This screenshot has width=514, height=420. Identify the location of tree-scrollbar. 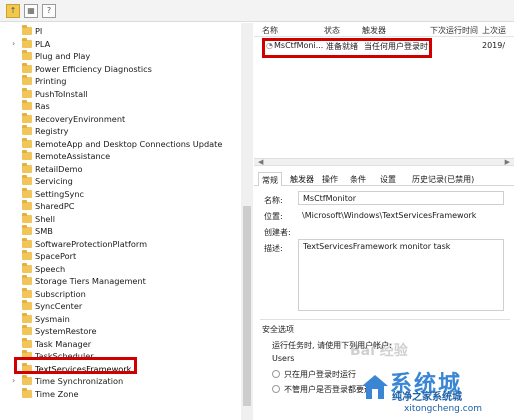
(247, 221).